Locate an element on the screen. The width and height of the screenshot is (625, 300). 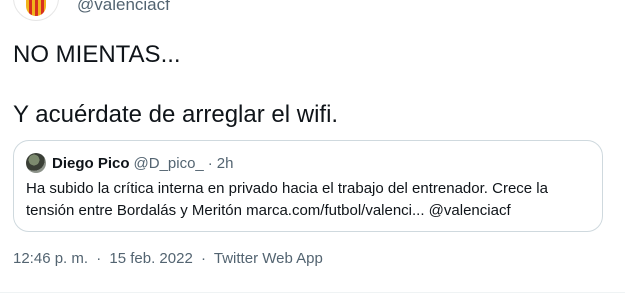
author-handle: @valenciacf is located at coordinates (123, 7).